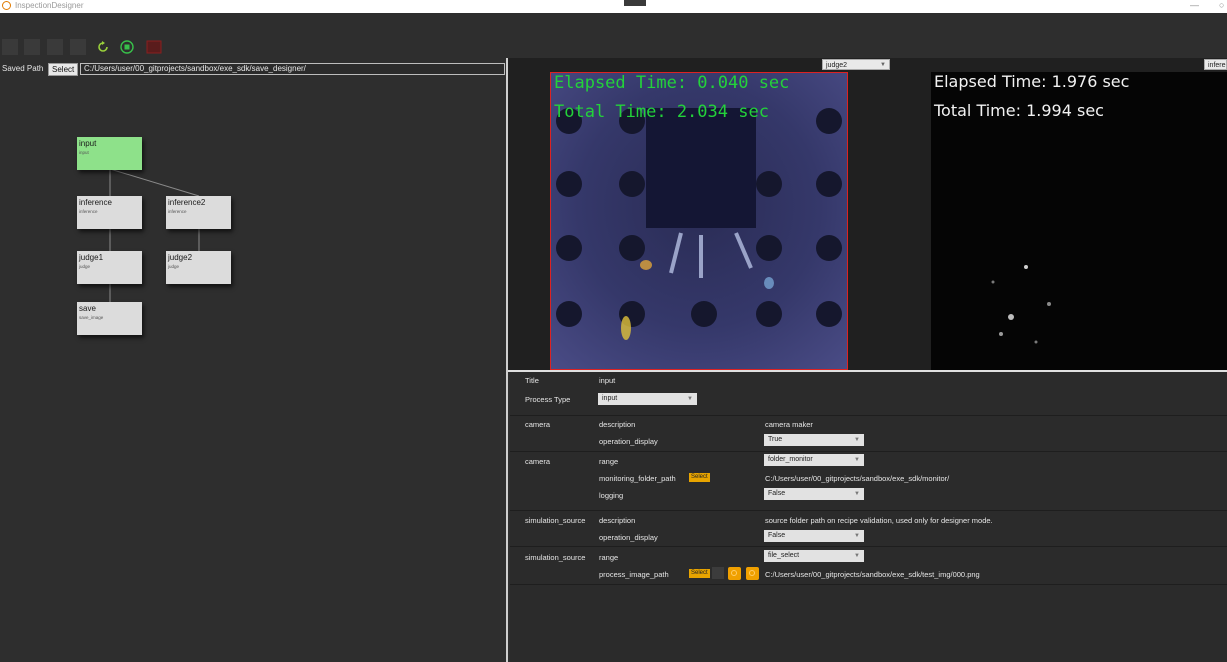 This screenshot has width=1227, height=662. What do you see at coordinates (63, 69) in the screenshot?
I see `saved-path-select-button: Select` at bounding box center [63, 69].